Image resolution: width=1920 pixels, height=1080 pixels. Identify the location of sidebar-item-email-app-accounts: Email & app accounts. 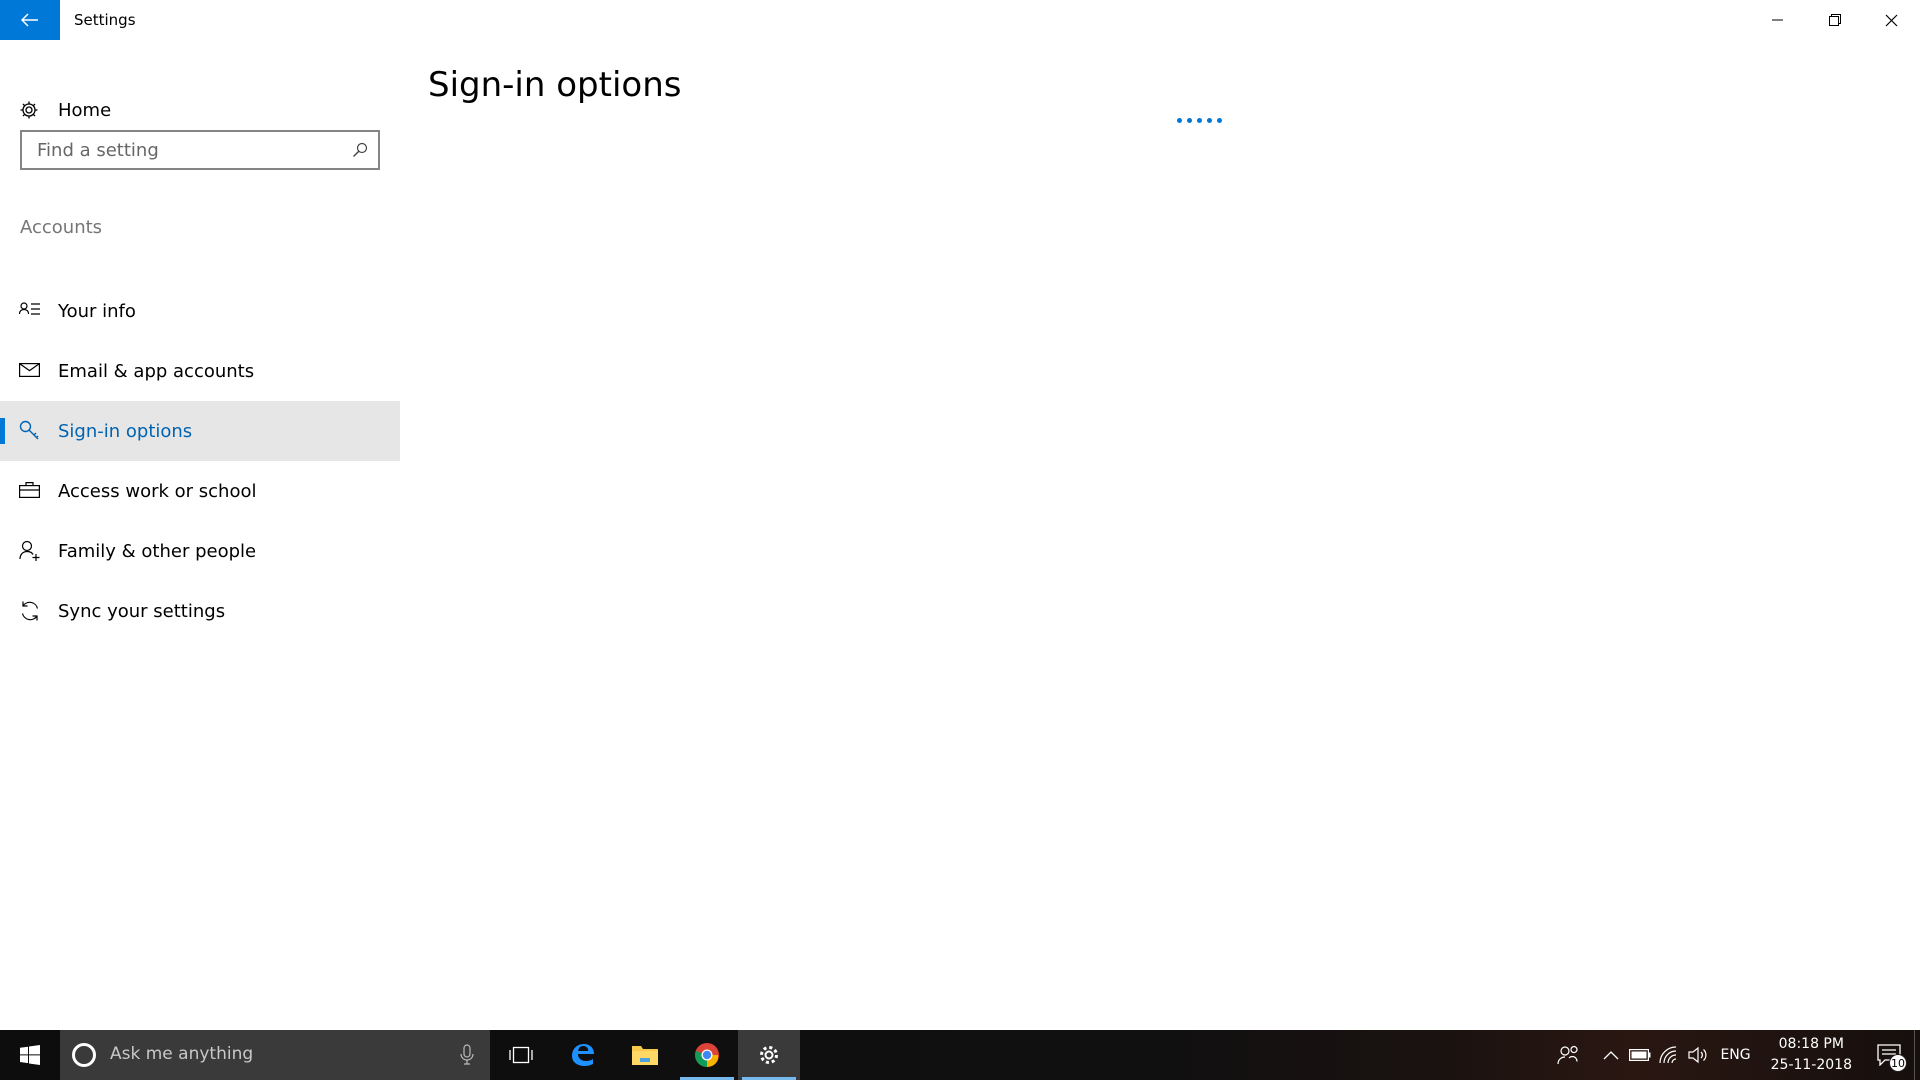
(200, 371).